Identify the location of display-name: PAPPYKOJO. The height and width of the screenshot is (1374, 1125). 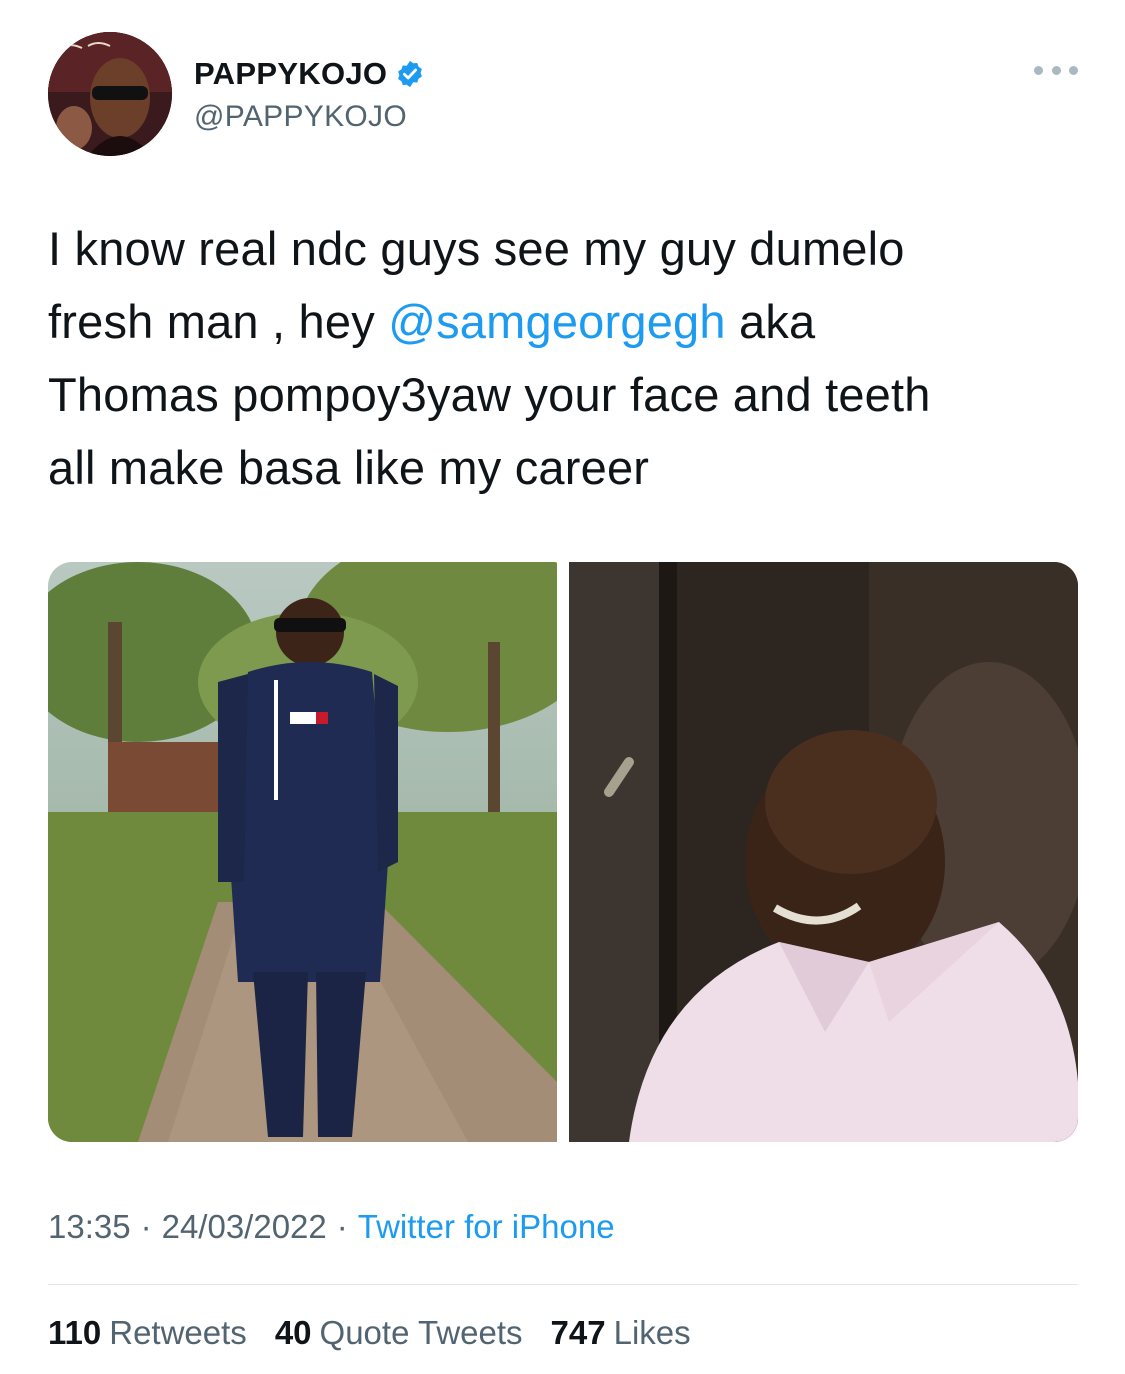
(290, 74).